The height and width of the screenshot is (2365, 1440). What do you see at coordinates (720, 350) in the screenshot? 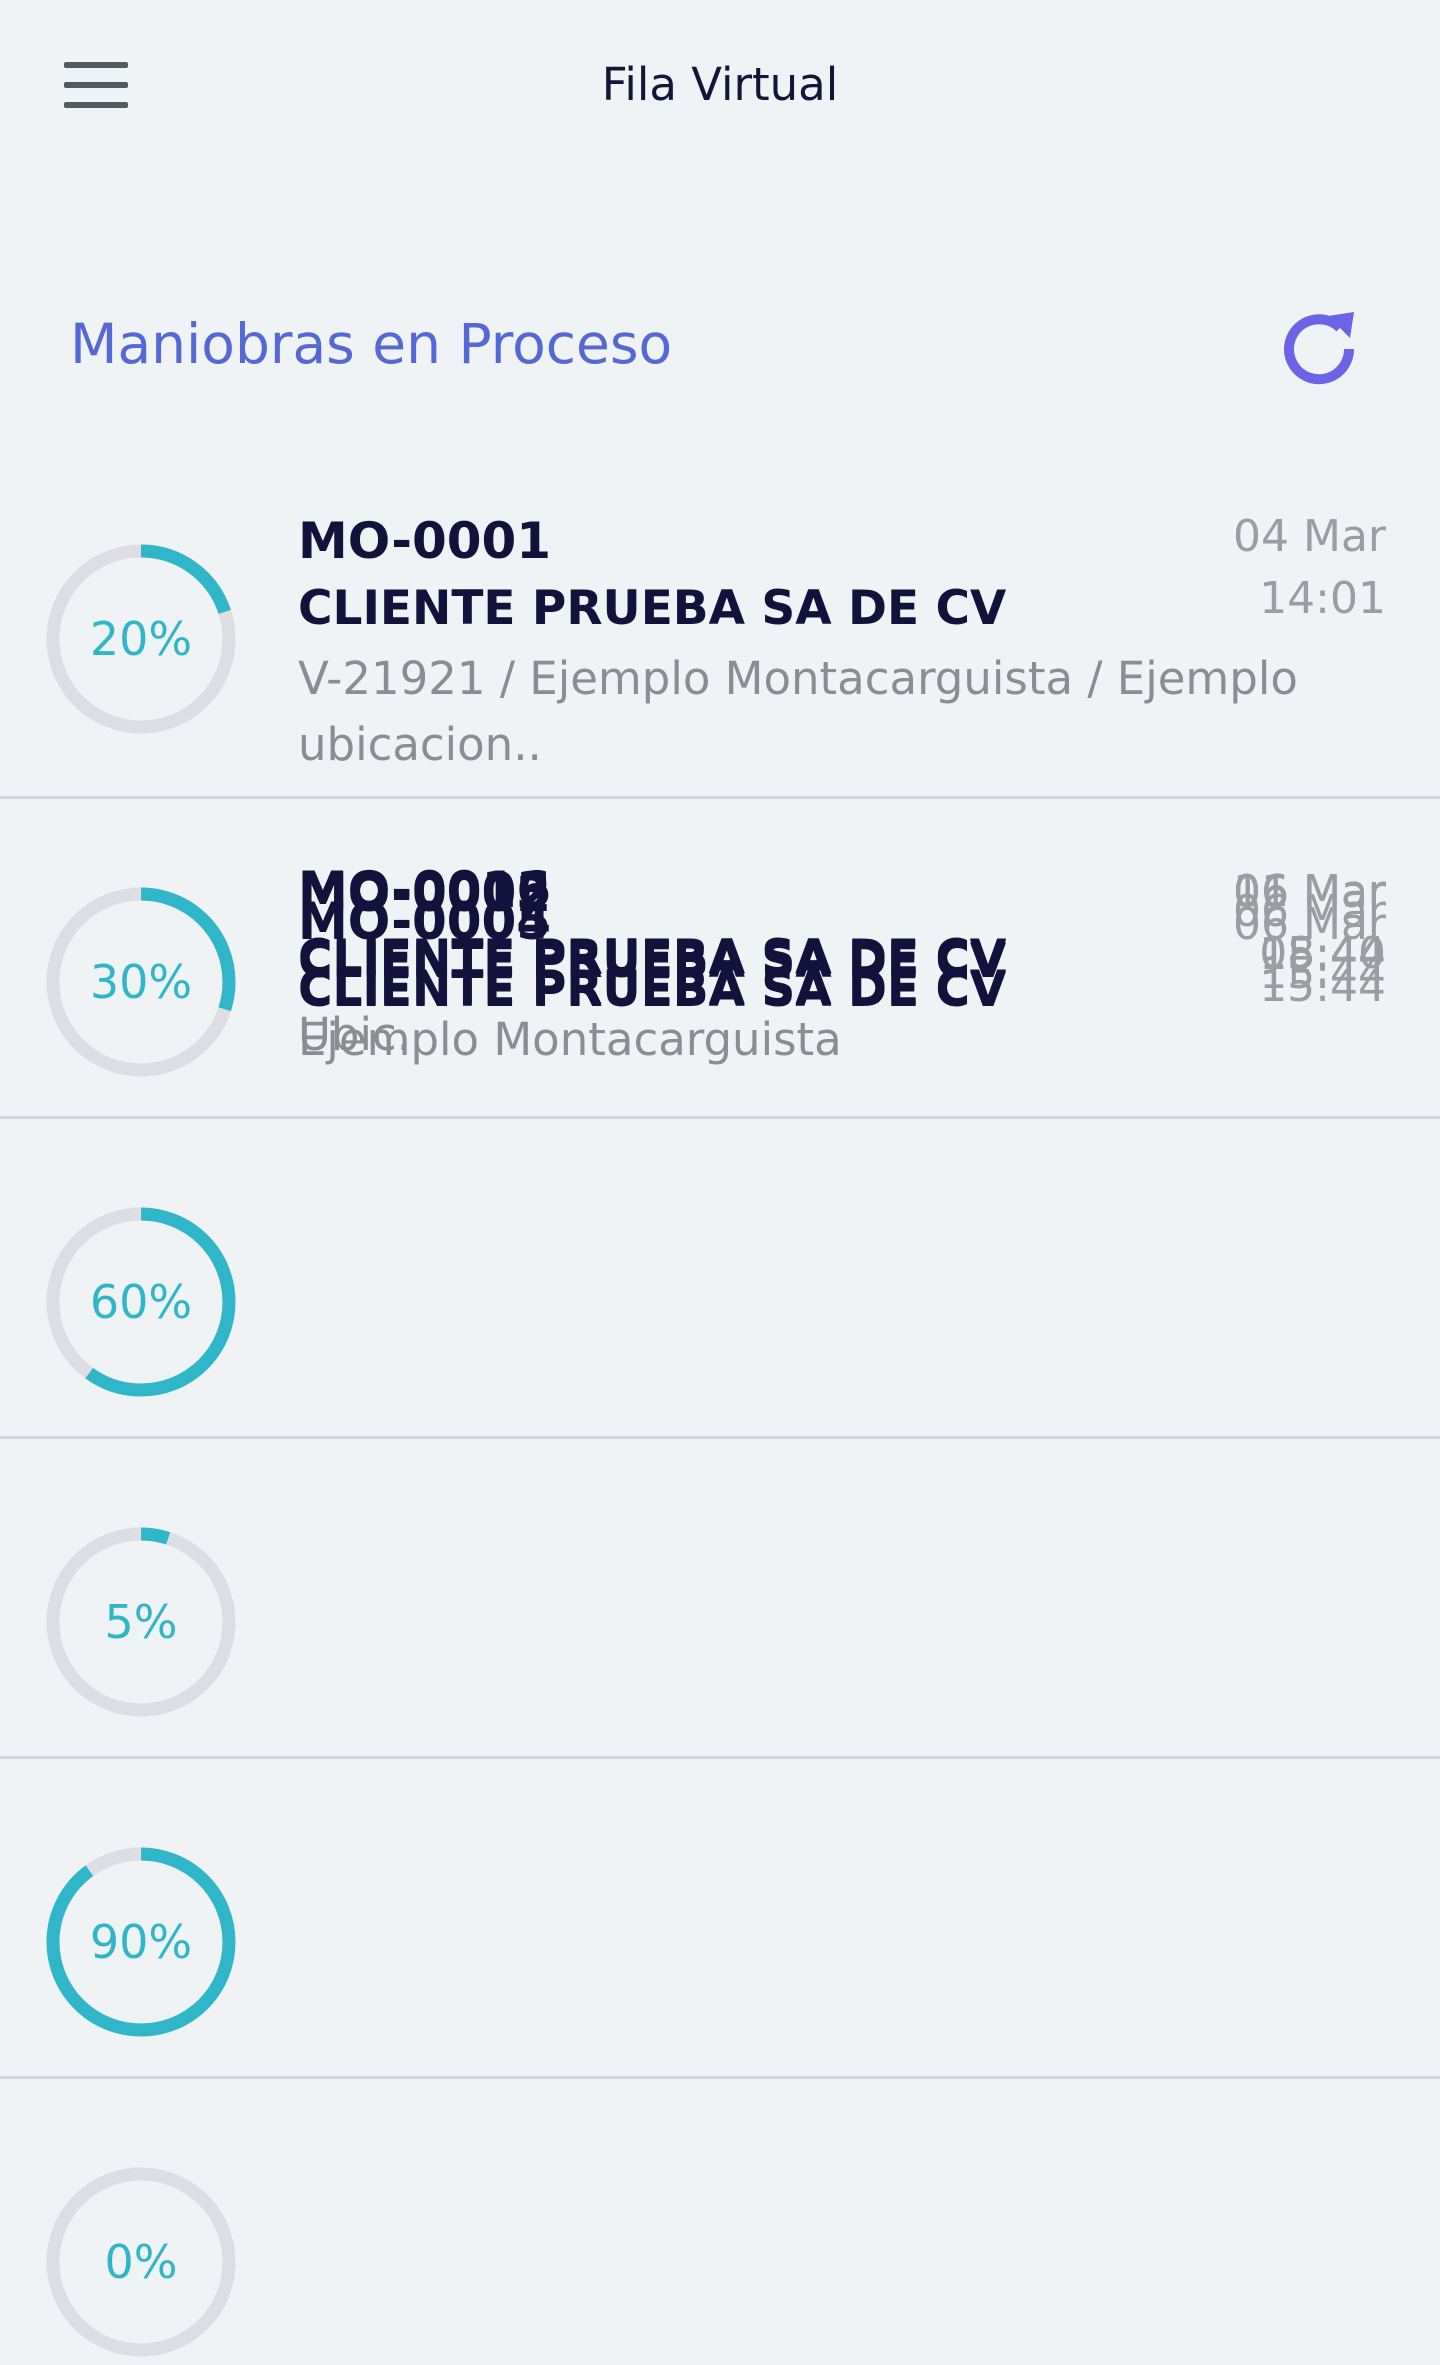
I see `section-header: Maniobras en Proceso` at bounding box center [720, 350].